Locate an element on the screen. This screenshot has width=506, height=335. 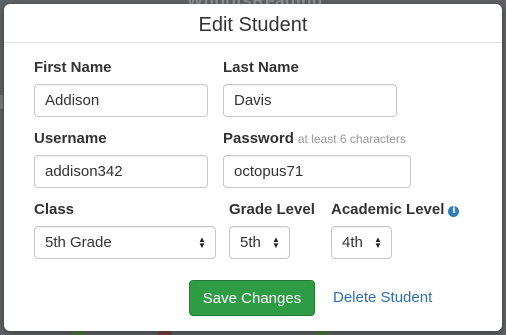
academic-level-select: 4th ▲ ▼ is located at coordinates (361, 242).